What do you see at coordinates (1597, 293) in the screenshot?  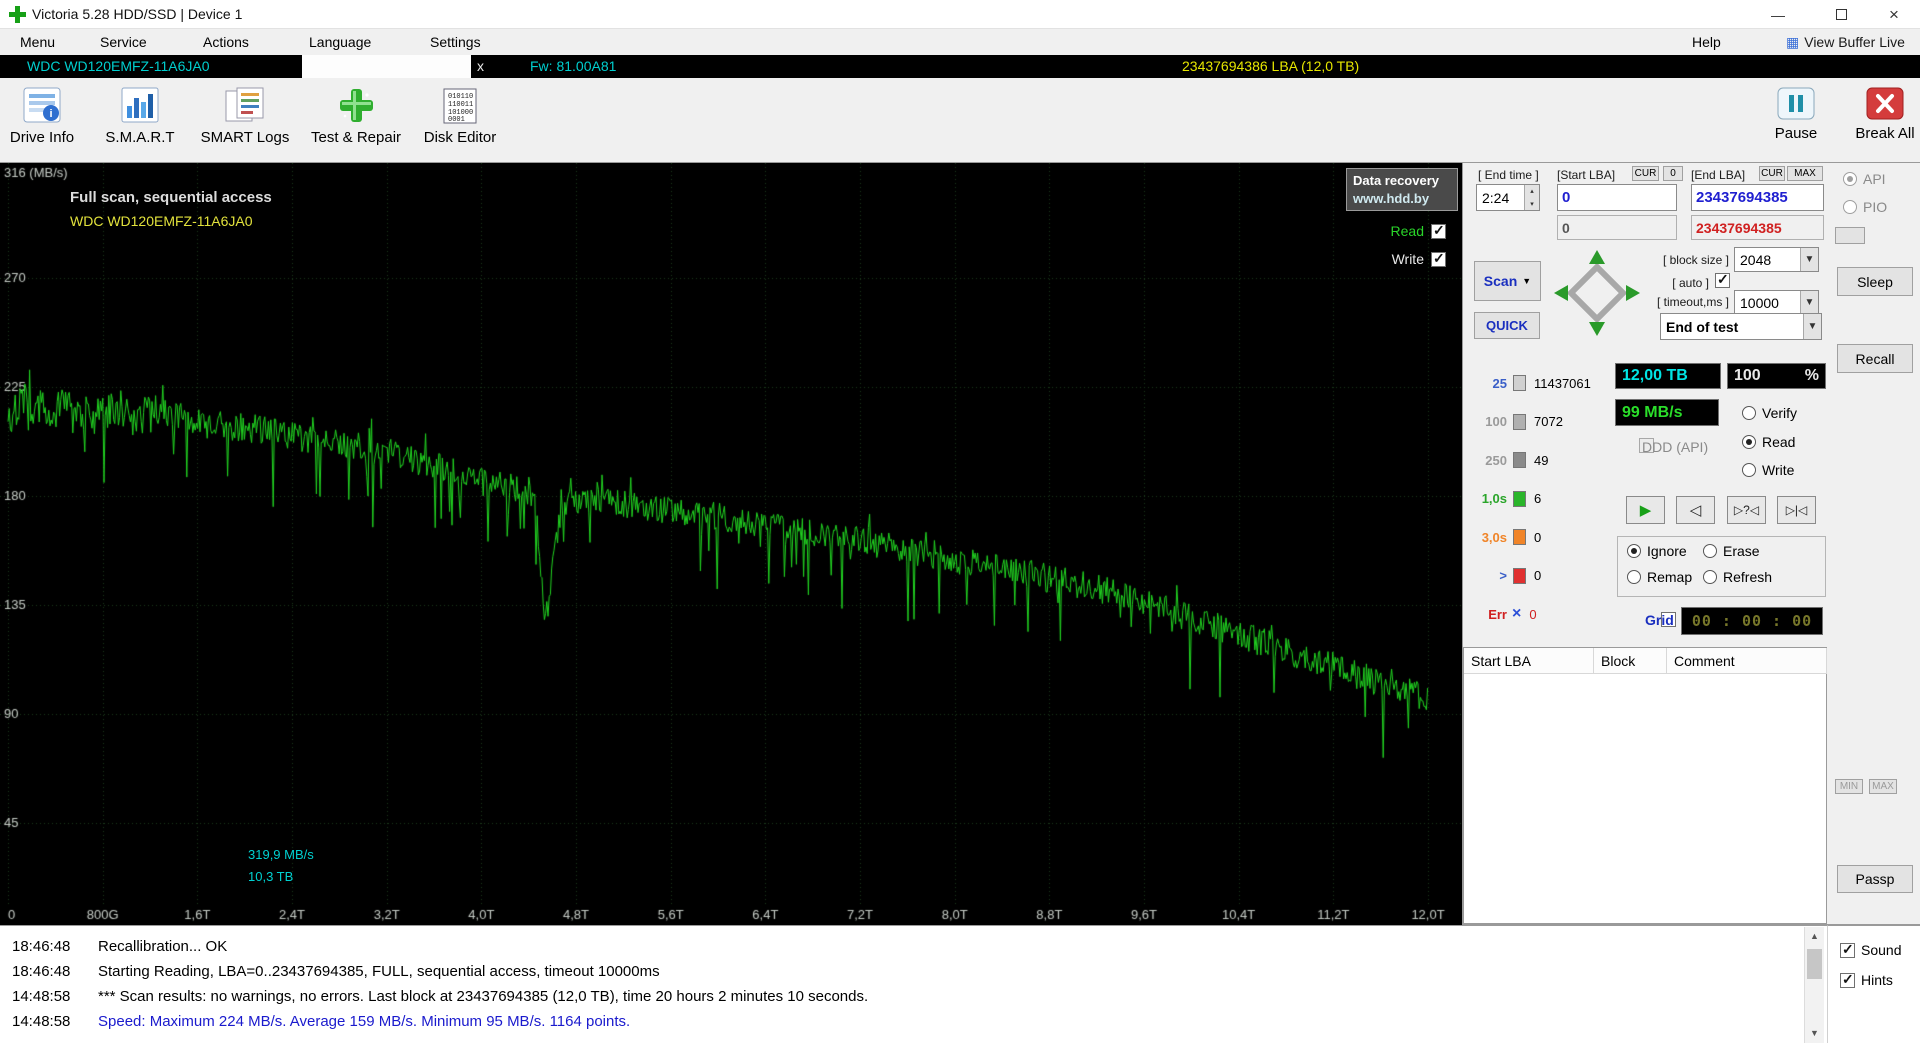 I see `direction-dpad` at bounding box center [1597, 293].